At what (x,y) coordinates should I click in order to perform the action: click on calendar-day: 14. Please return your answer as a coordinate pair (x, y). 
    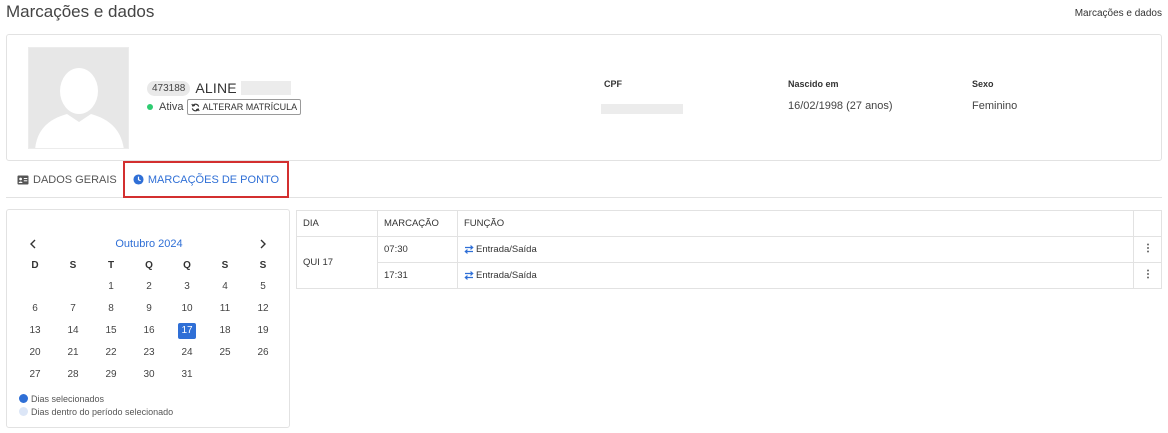
    Looking at the image, I should click on (73, 331).